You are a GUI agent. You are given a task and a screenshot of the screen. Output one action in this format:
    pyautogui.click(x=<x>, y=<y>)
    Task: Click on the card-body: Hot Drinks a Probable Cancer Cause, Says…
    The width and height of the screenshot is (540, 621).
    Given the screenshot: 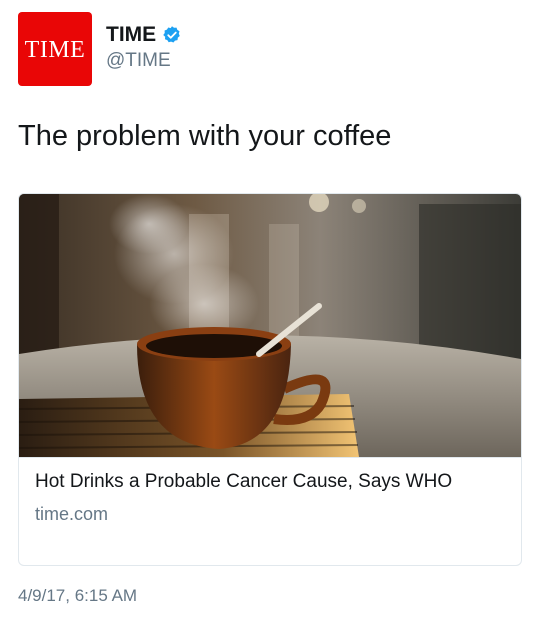 What is the action you would take?
    pyautogui.click(x=270, y=491)
    